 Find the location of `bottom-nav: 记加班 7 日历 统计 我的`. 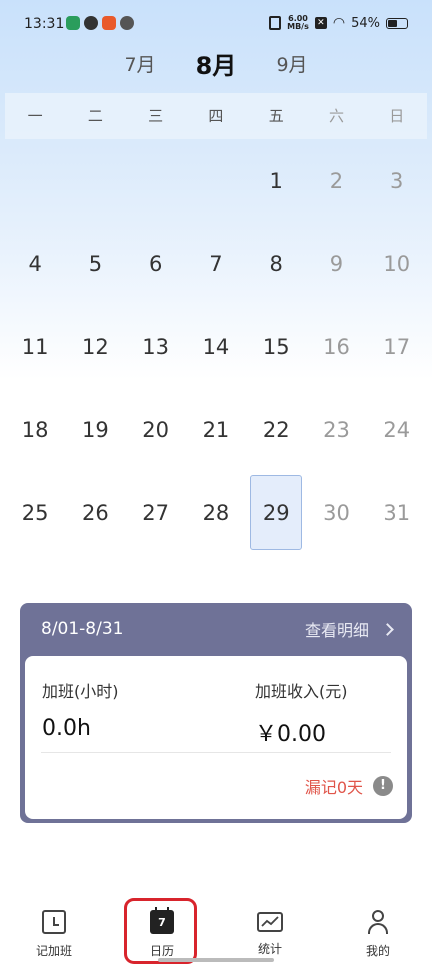

bottom-nav: 记加班 7 日历 统计 我的 is located at coordinates (216, 932).